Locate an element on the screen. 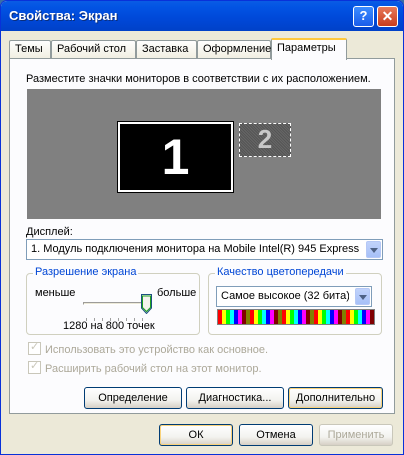 This screenshot has width=404, height=455. color-spectrum-bar is located at coordinates (296, 317).